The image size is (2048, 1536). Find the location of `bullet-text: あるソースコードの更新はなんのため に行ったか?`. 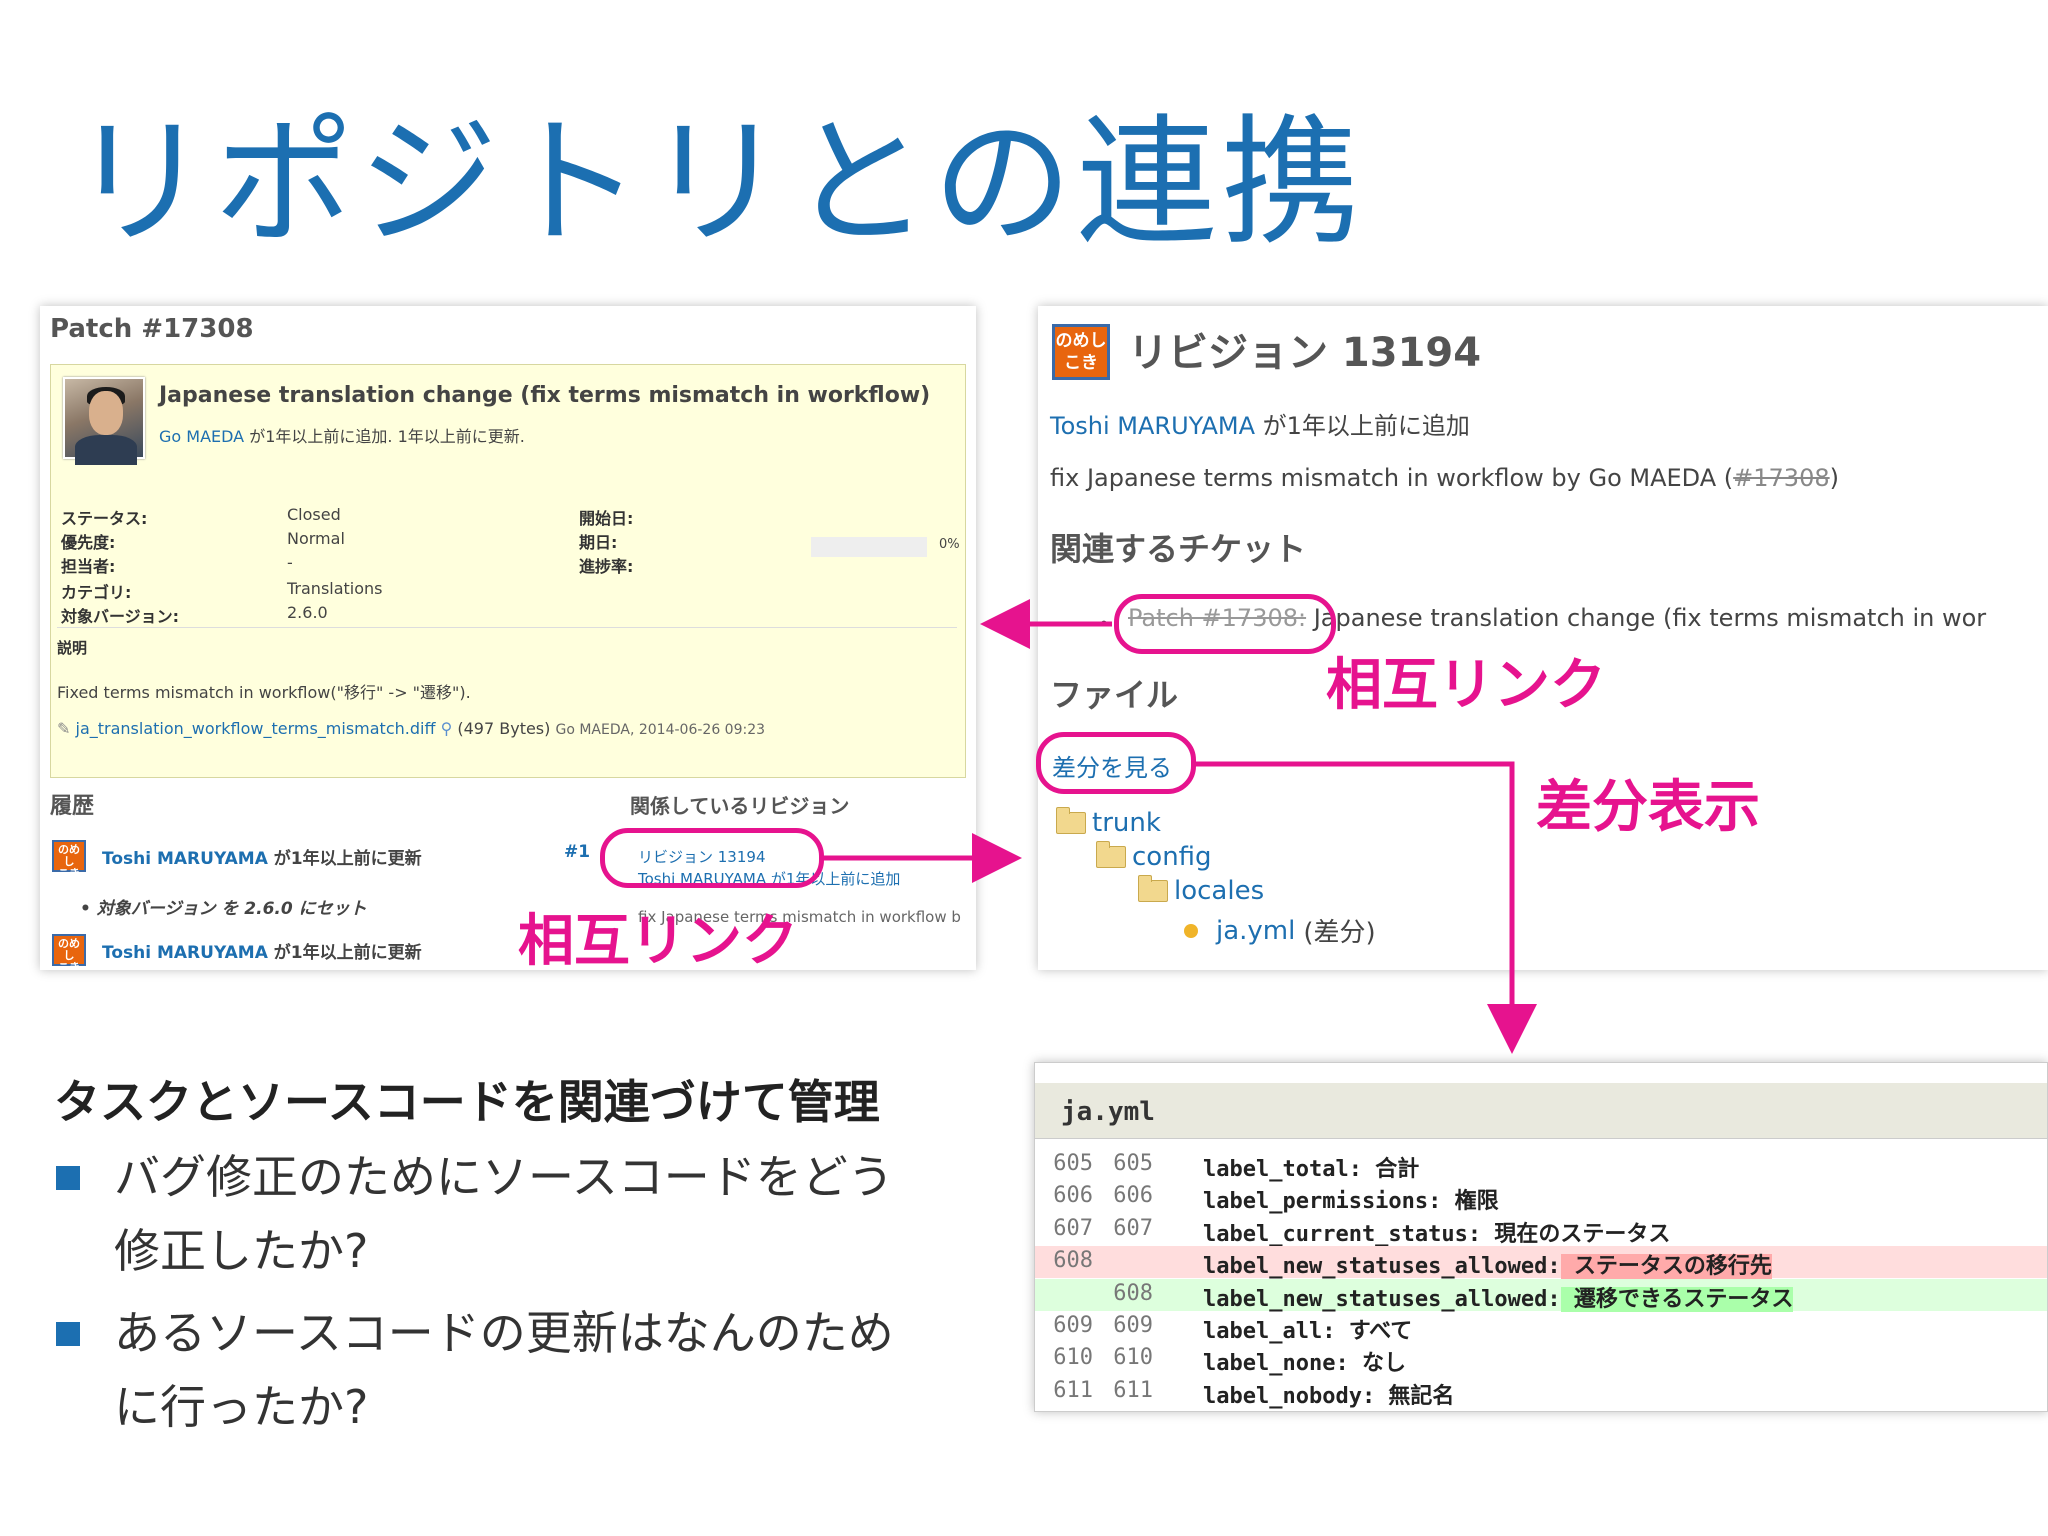

bullet-text: あるソースコードの更新はなんのため に行ったか? is located at coordinates (504, 1370).